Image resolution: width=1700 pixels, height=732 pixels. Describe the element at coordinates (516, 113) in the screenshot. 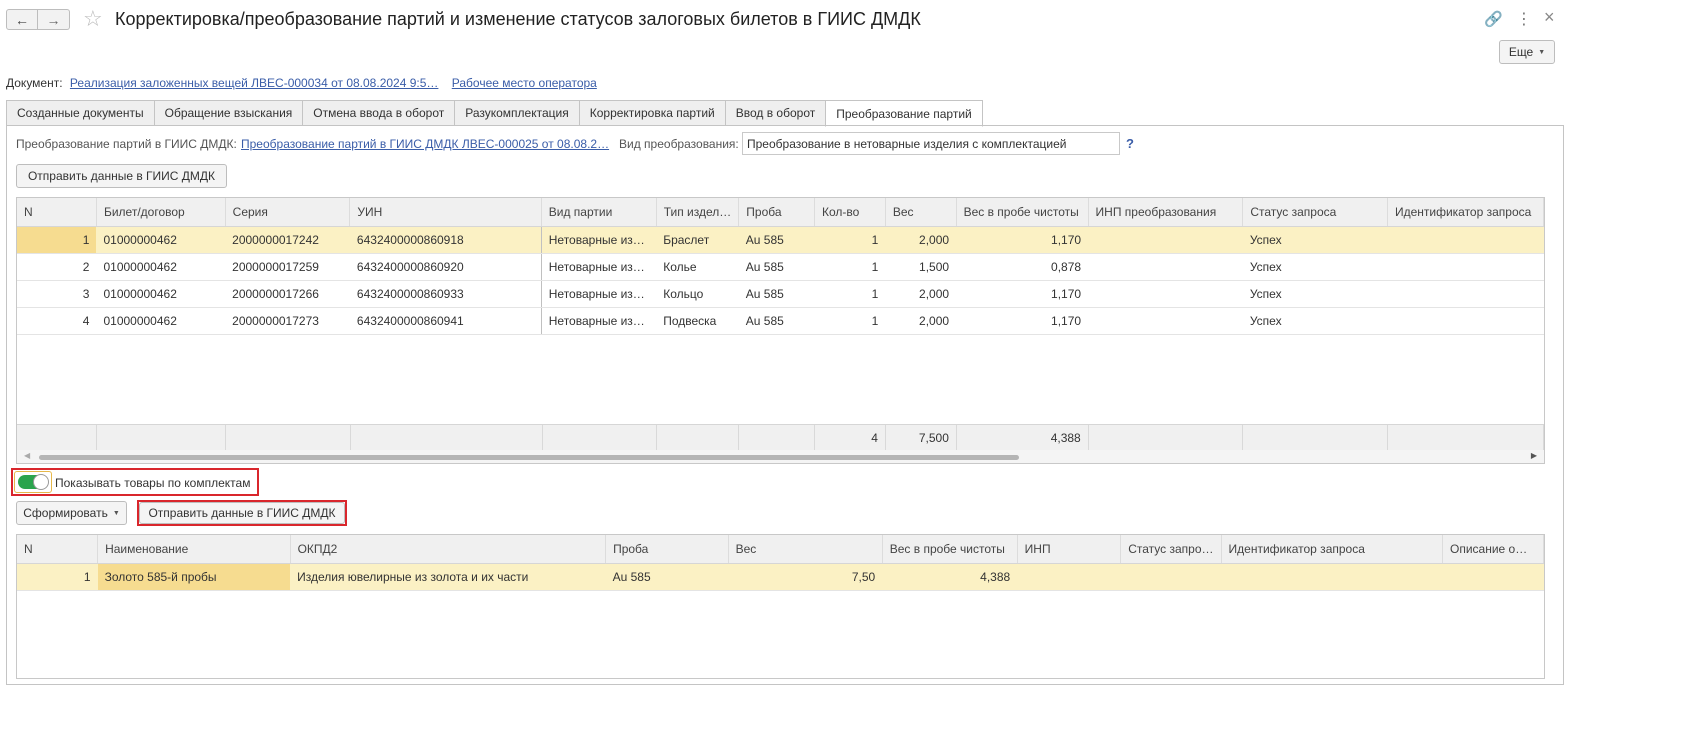

I see `tab-disassembly: Разукомплектация` at that location.